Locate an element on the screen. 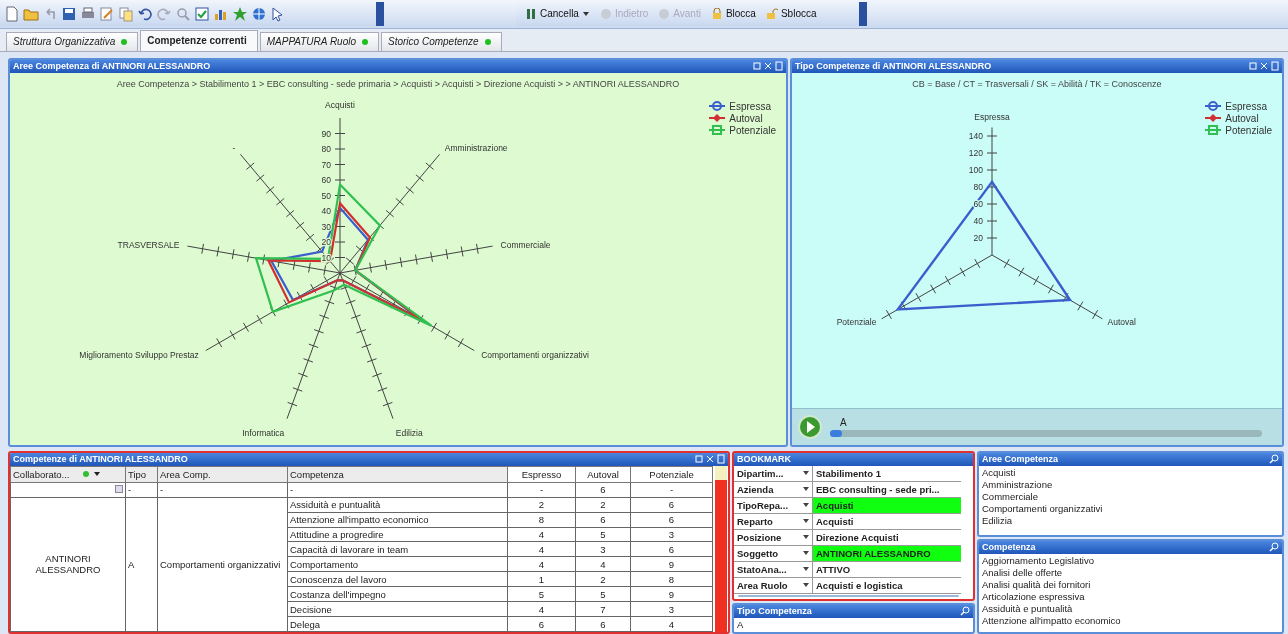  table-cell: 5 is located at coordinates (603, 534).